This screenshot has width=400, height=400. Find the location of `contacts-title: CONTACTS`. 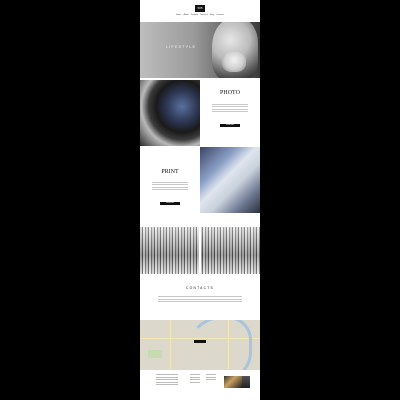

contacts-title: CONTACTS is located at coordinates (200, 288).